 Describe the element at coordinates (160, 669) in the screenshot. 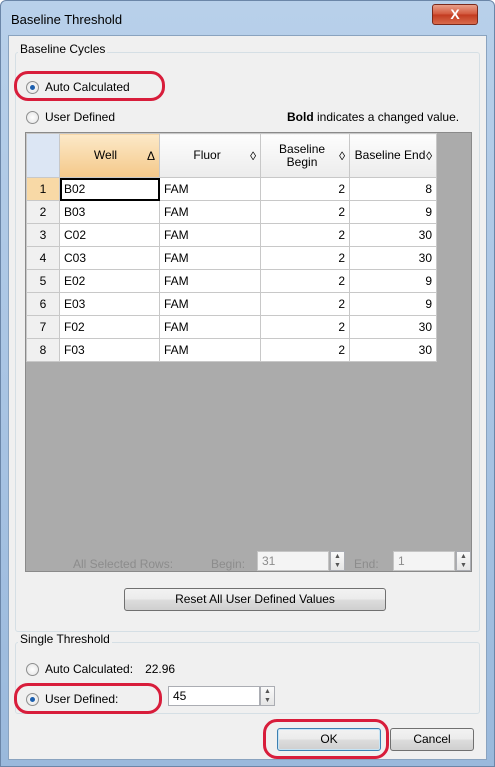

I see `threshold-auto-value: 22.96` at that location.